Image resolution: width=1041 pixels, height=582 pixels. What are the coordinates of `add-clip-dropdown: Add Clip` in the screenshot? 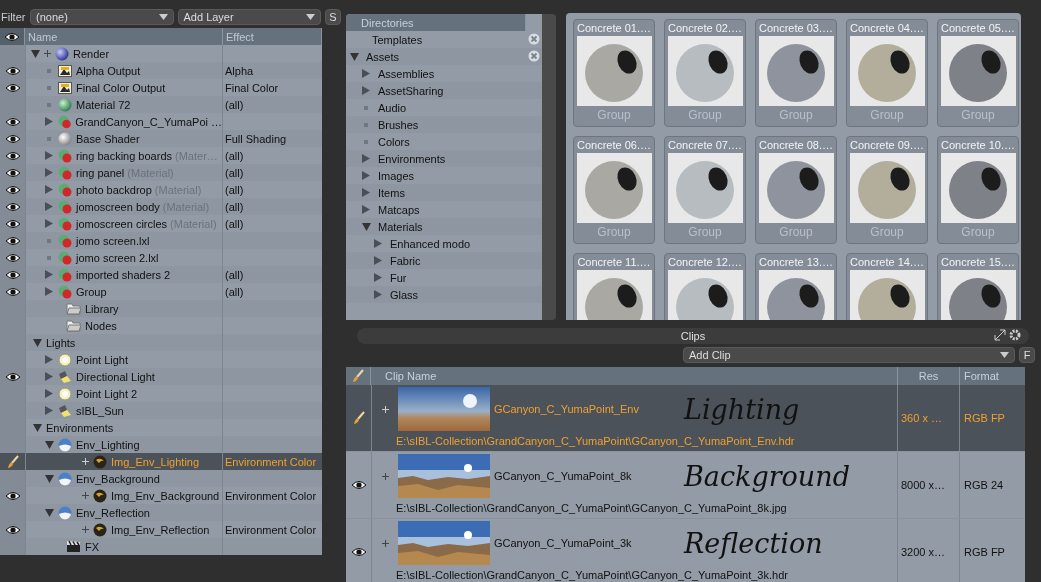 It's located at (849, 355).